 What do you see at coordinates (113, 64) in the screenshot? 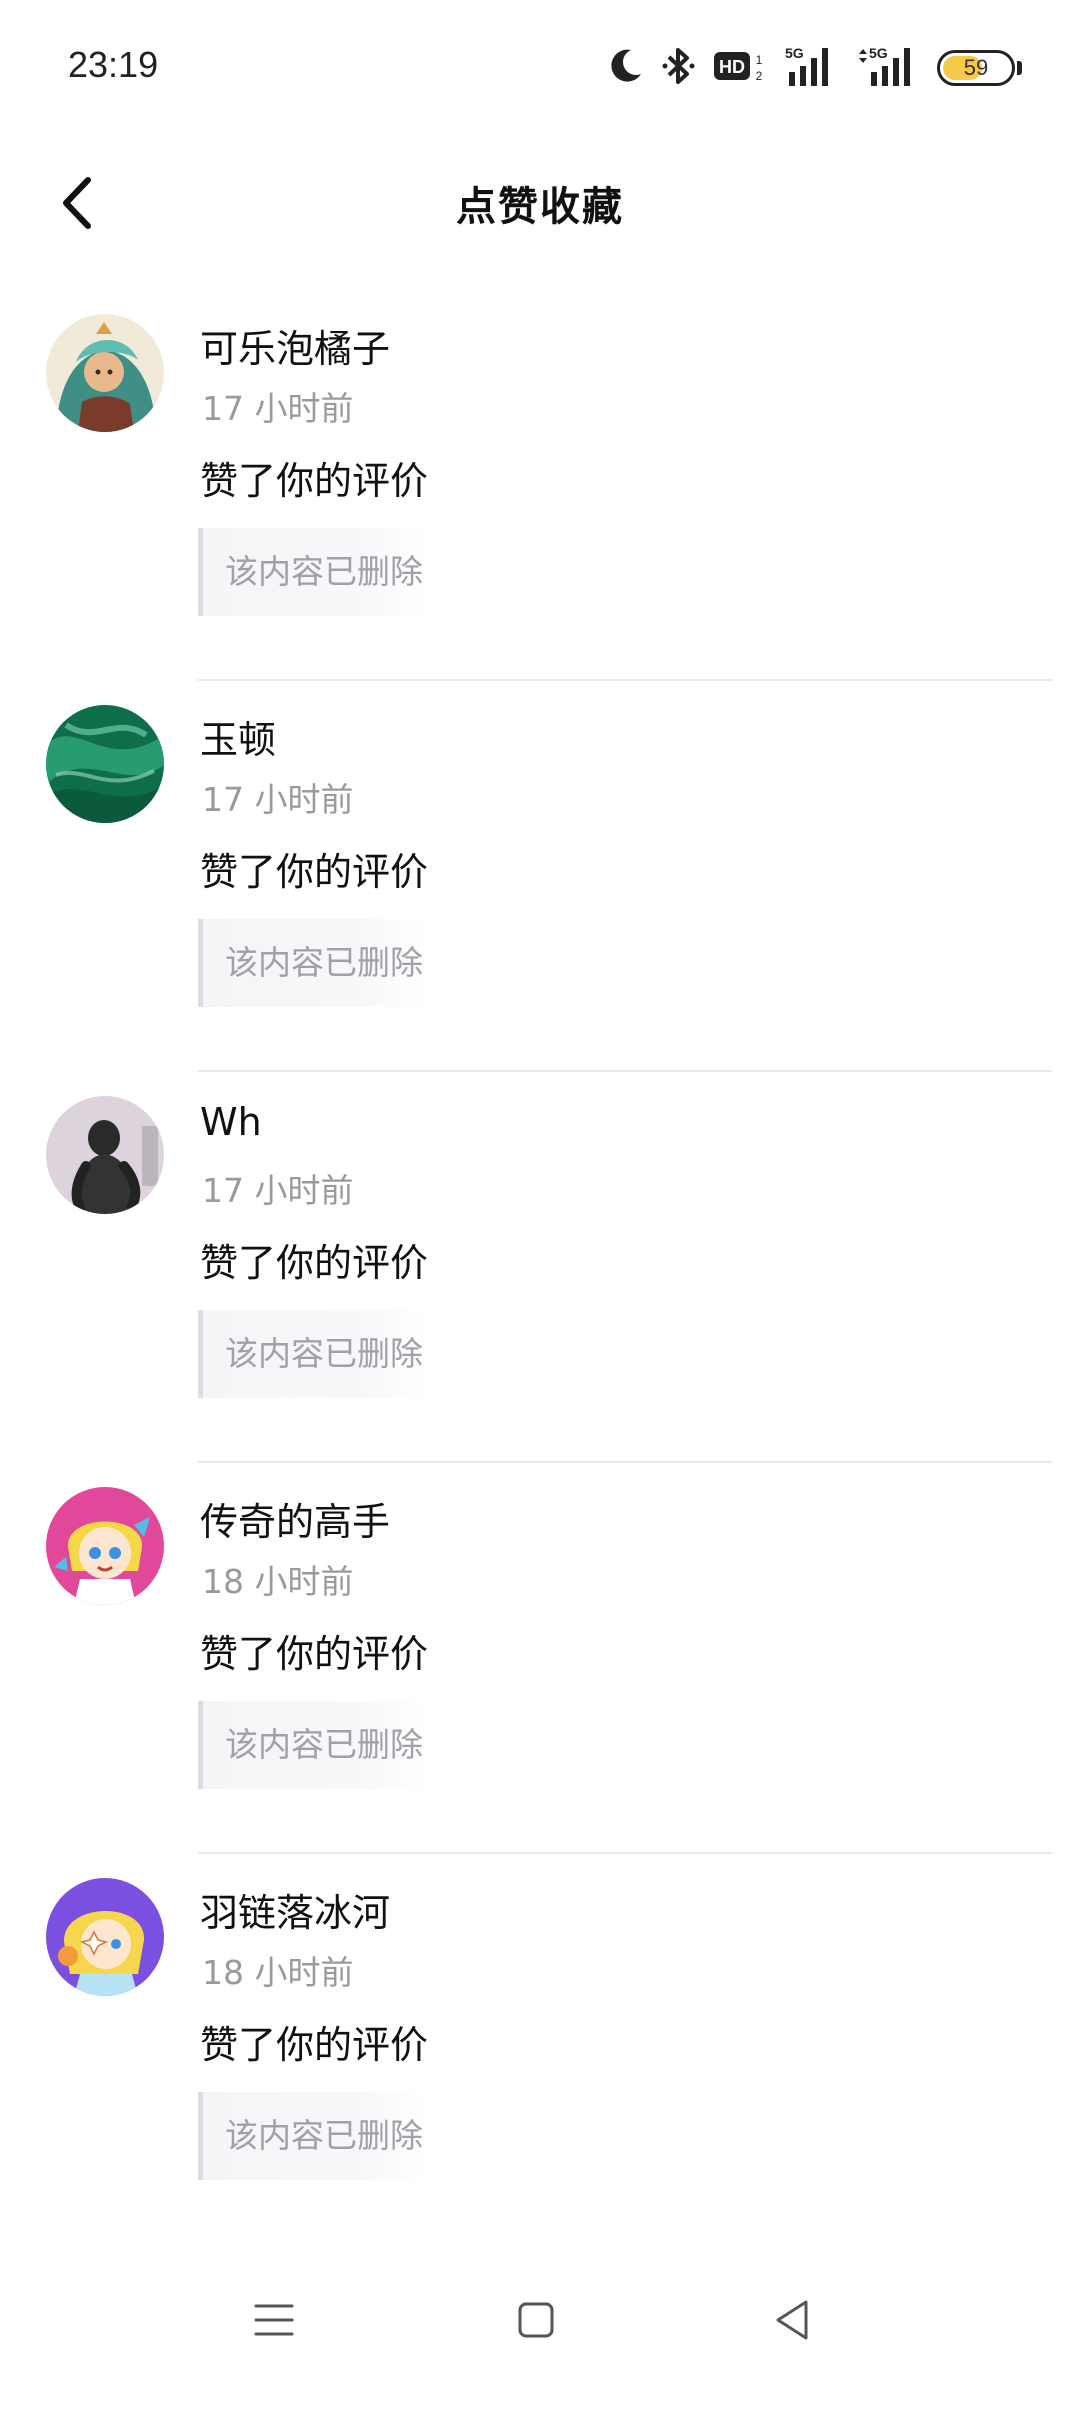
I see `status-time: 23:19` at bounding box center [113, 64].